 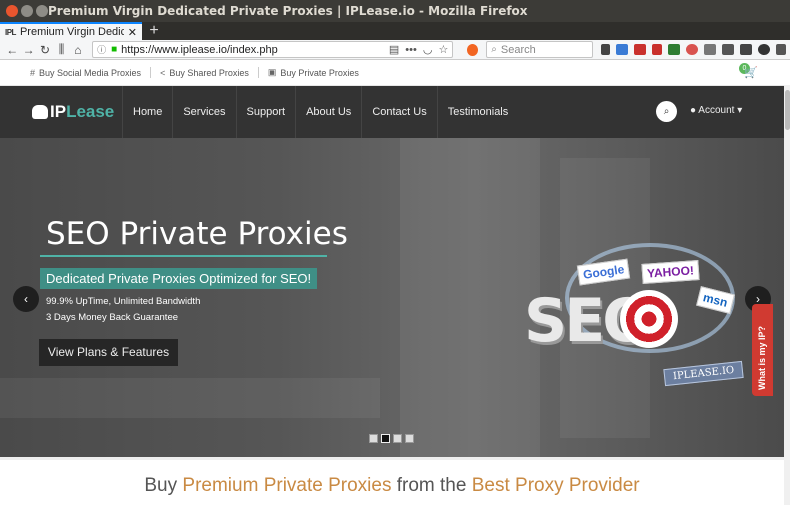 I want to click on bookmark-star-icon: ☆, so click(x=443, y=49).